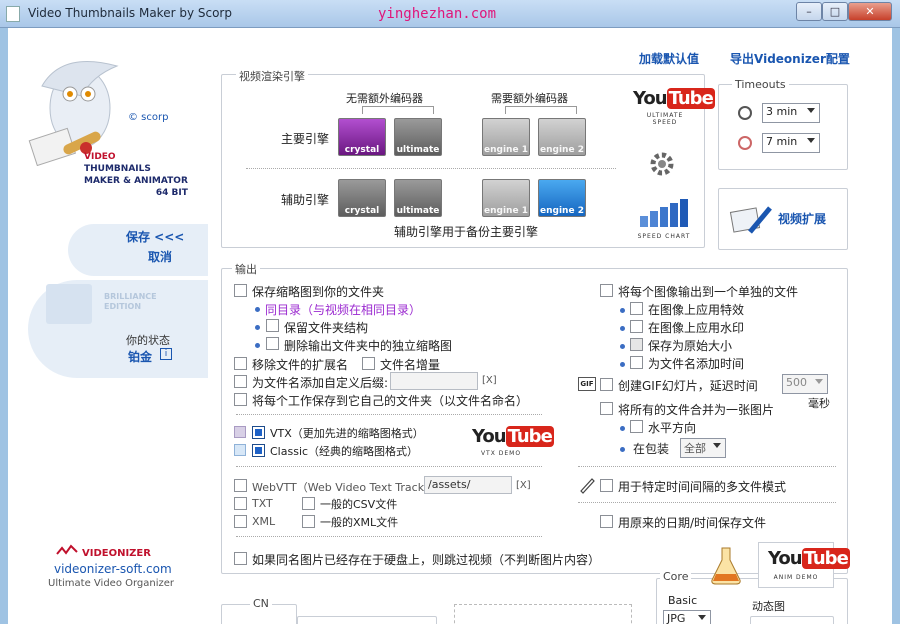 Image resolution: width=900 pixels, height=624 pixels. I want to click on delete-thumbs-checkbox, so click(272, 343).